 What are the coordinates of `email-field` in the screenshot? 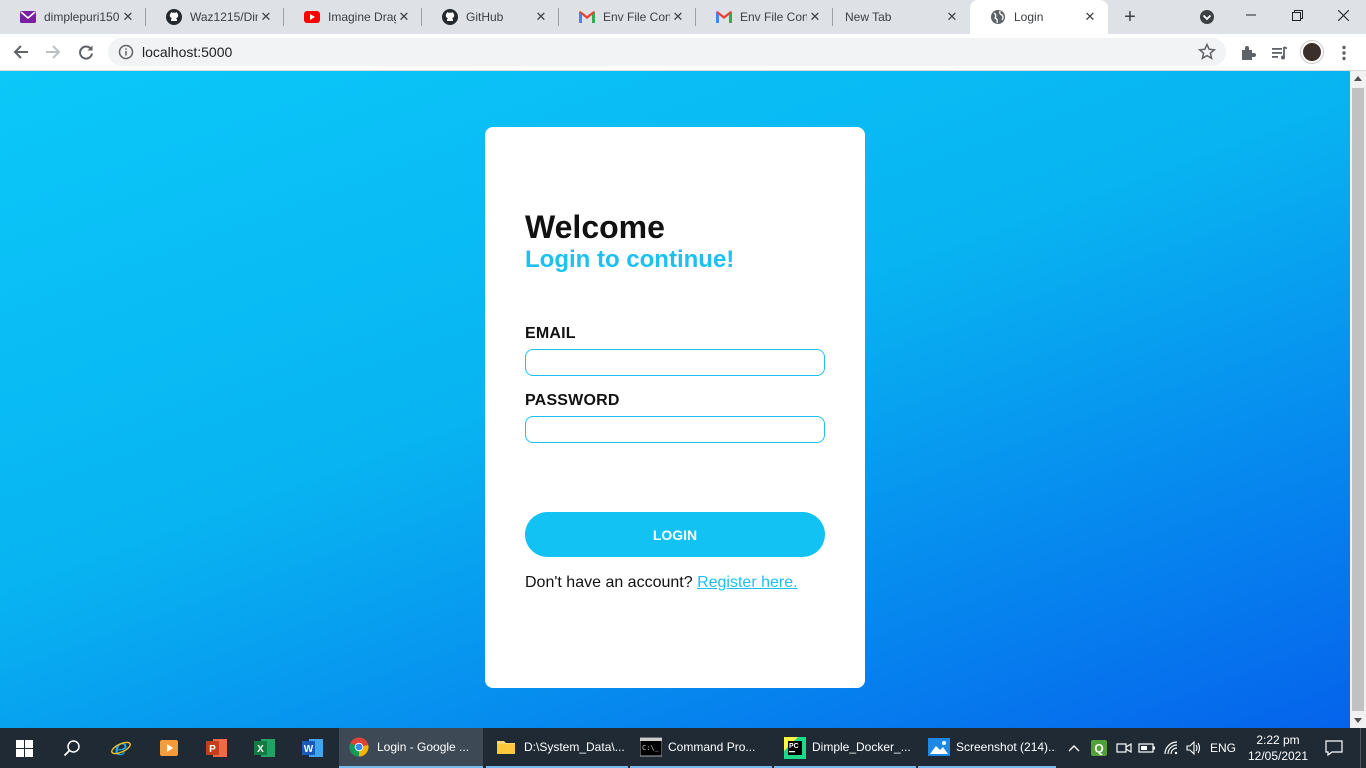 It's located at (675, 362).